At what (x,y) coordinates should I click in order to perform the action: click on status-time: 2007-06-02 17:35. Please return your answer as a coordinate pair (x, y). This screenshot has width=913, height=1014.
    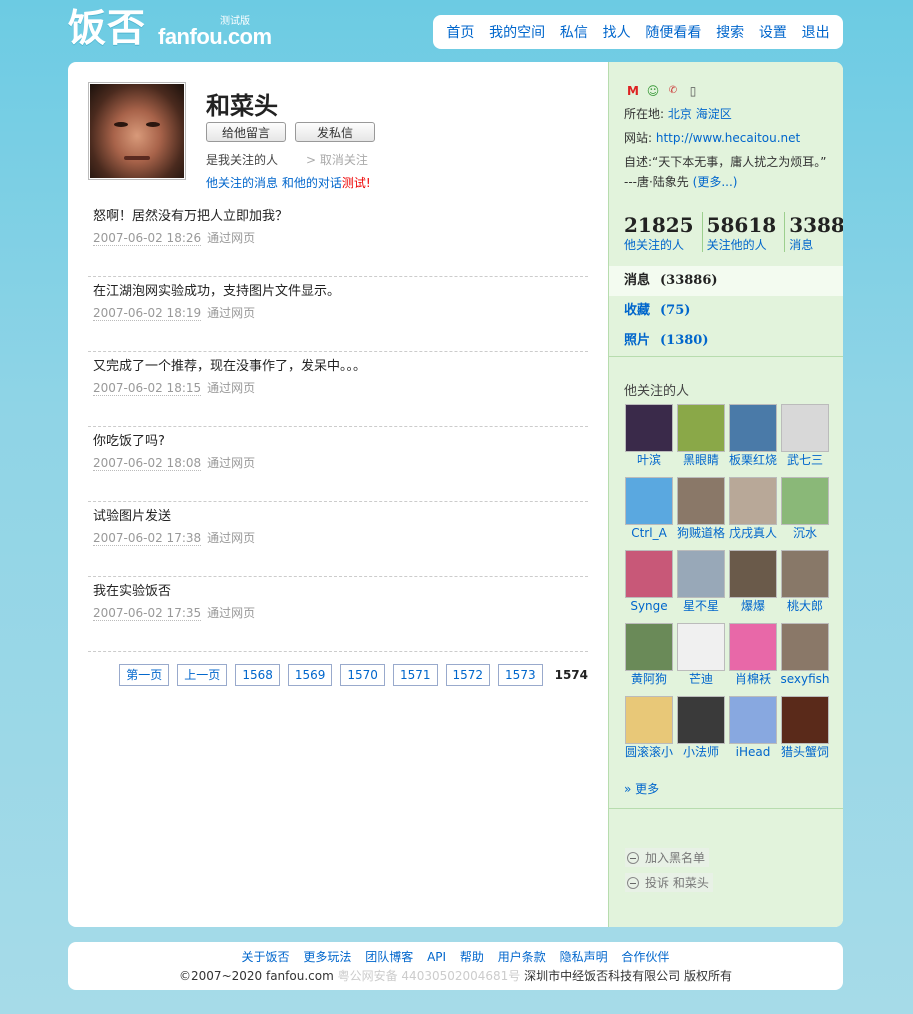
    Looking at the image, I should click on (147, 613).